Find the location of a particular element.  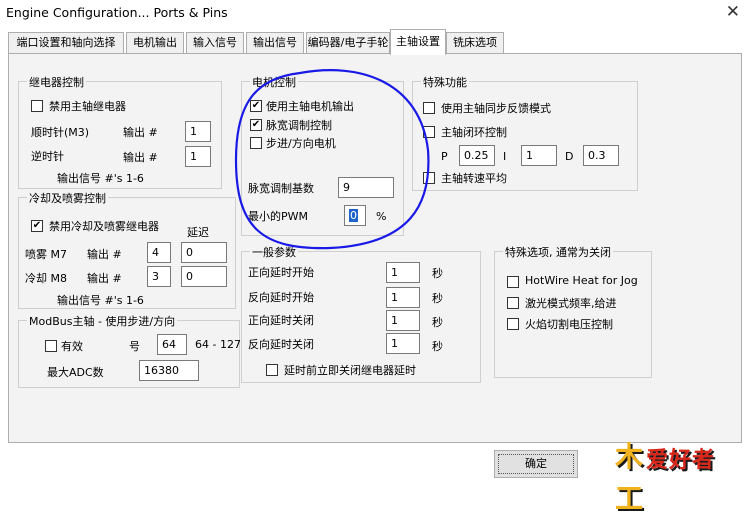

watermark-badge-icon: 木工 is located at coordinates (628, 477).